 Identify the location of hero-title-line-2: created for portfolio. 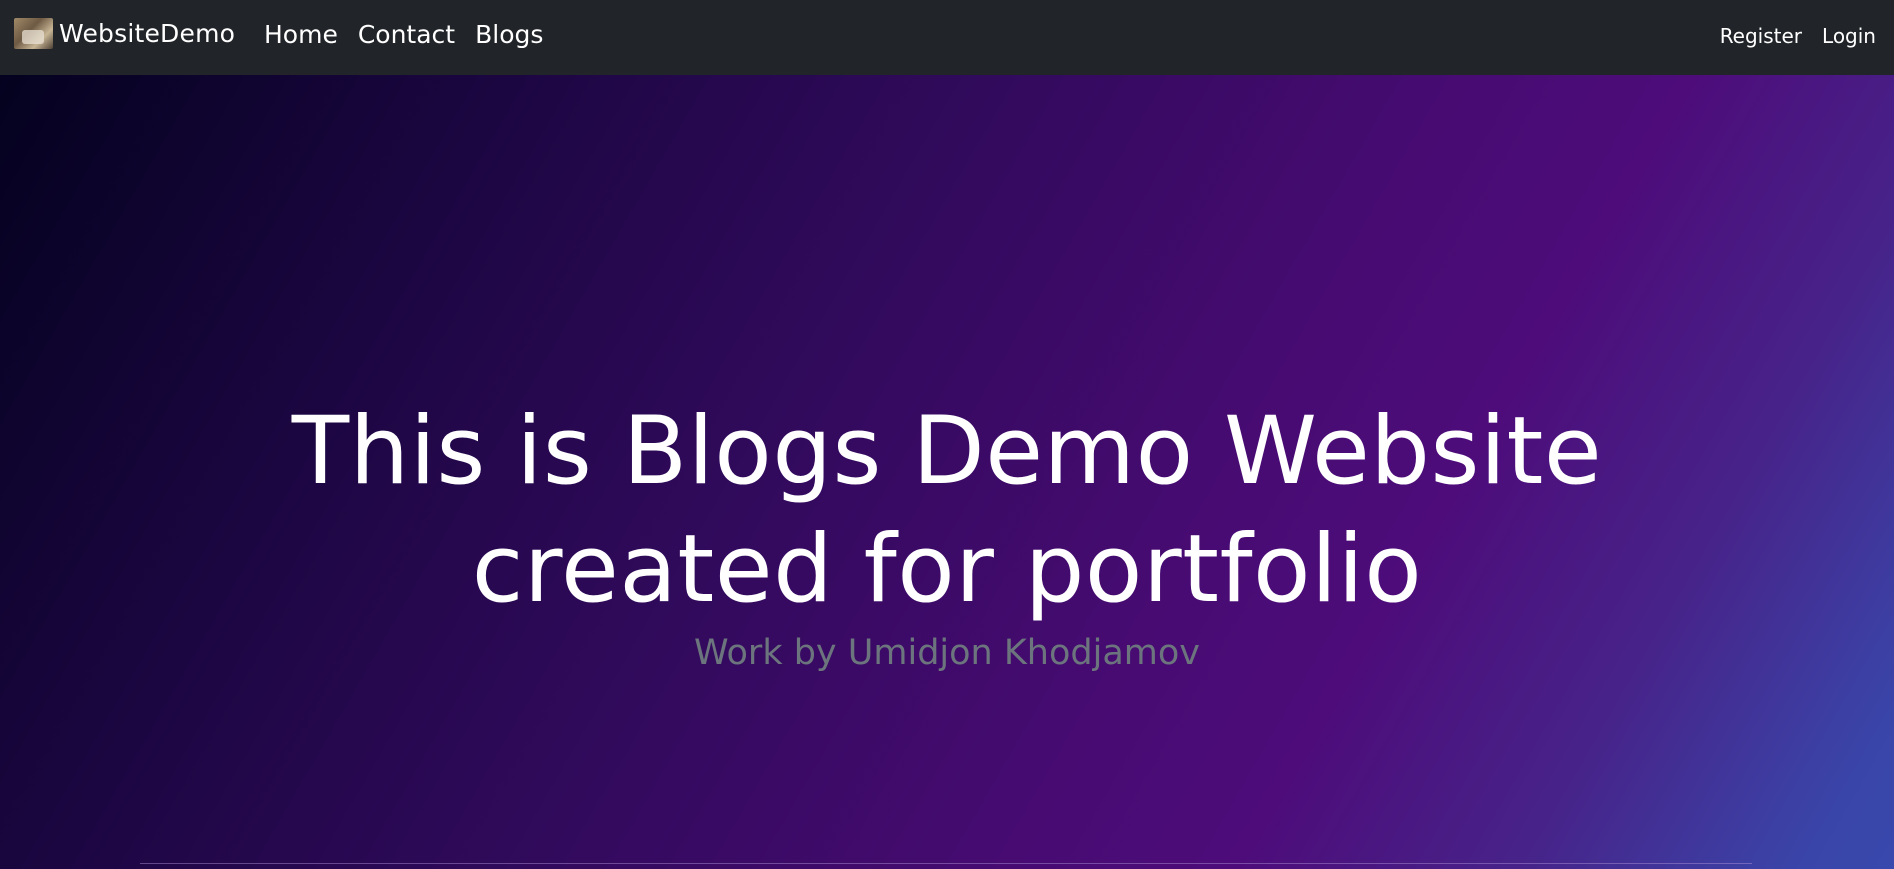
(947, 569).